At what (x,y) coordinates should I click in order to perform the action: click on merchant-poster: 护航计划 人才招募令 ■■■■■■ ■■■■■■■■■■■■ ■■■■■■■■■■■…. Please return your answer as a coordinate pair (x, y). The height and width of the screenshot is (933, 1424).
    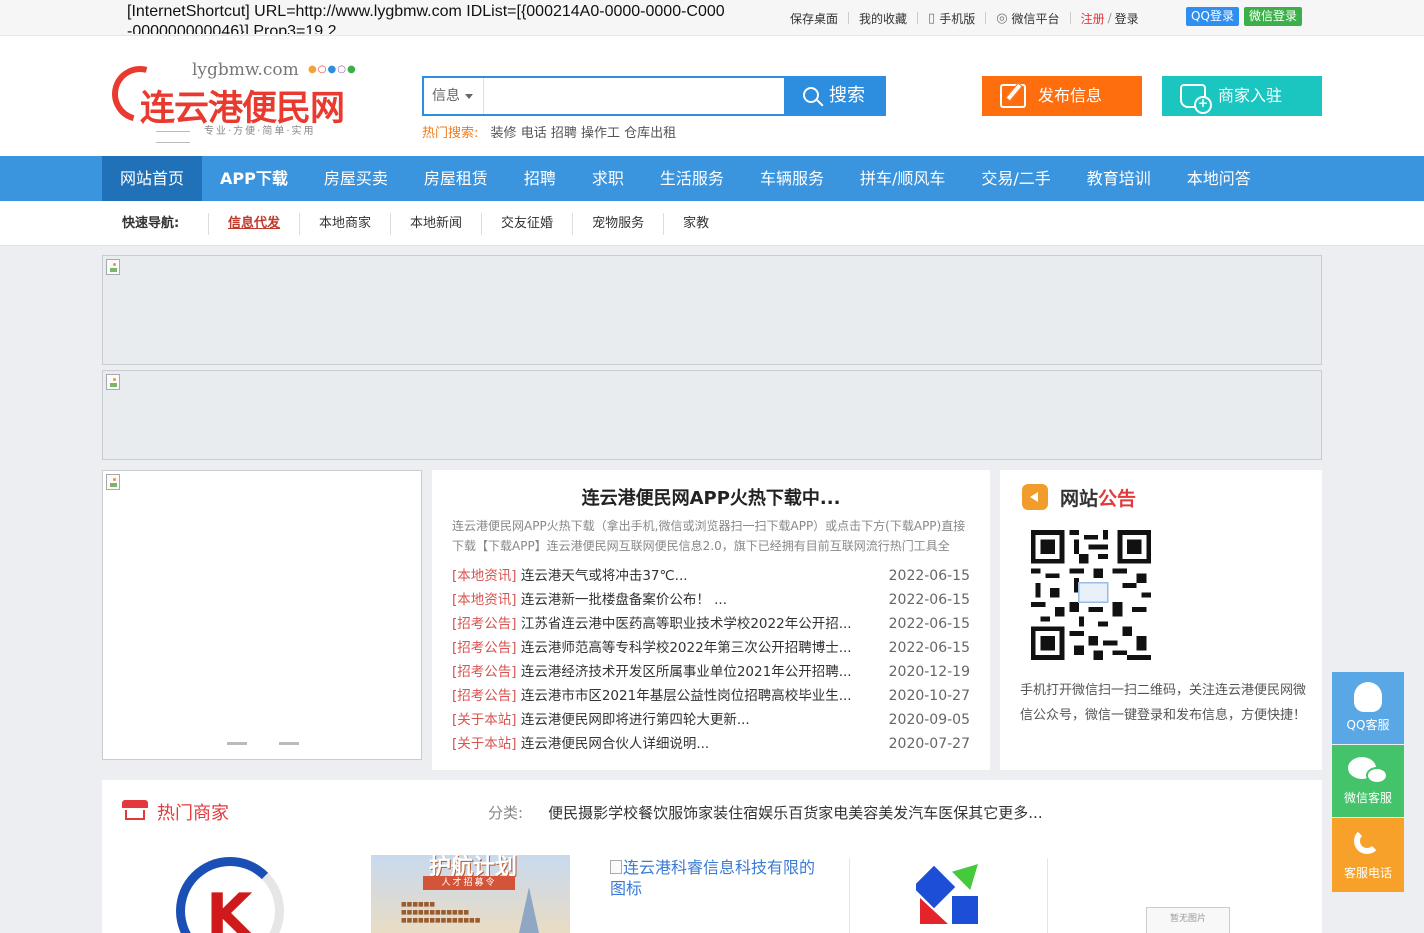
    Looking at the image, I should click on (470, 894).